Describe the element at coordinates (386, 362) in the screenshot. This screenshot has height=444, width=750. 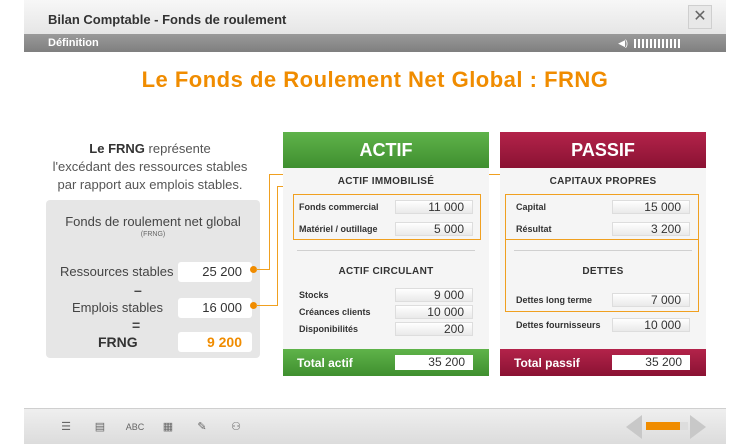
I see `actif-total-bar: Total actif 35 200` at that location.